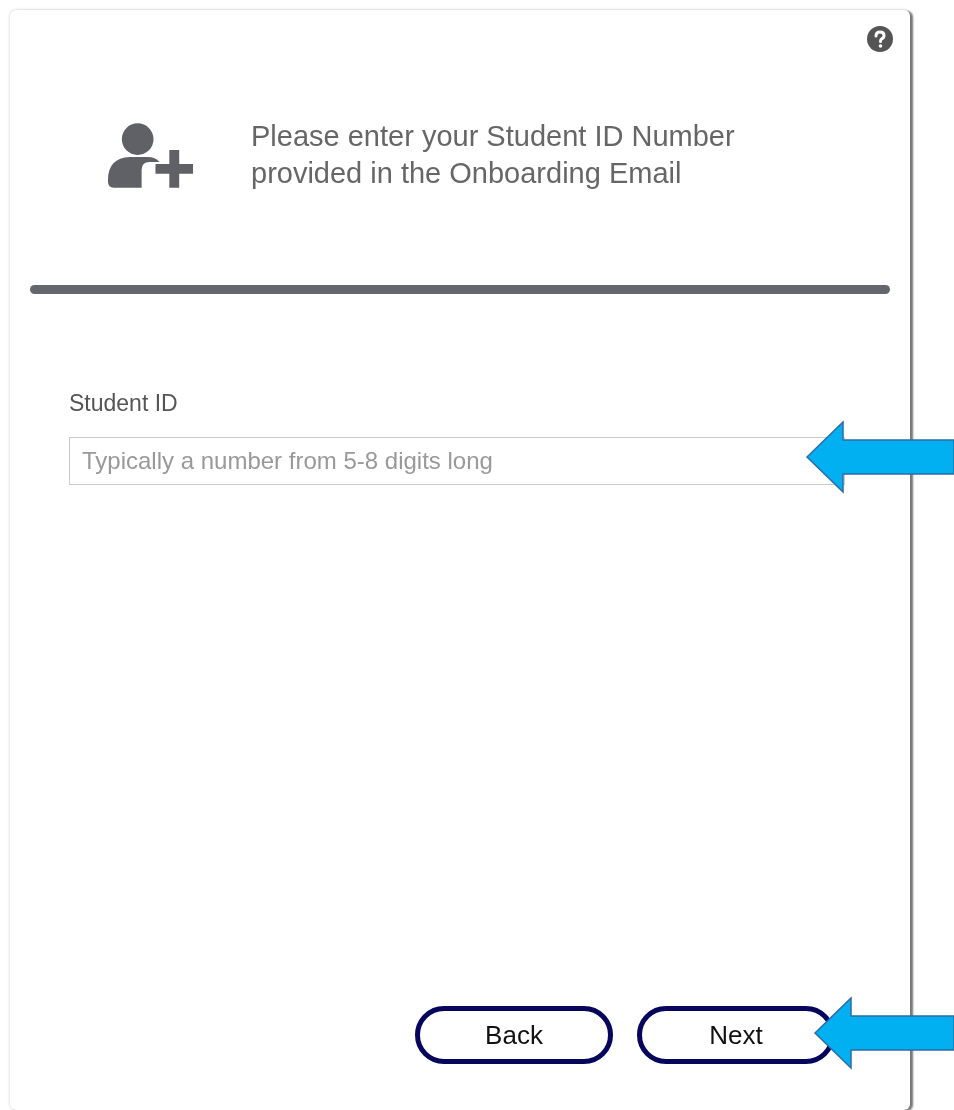 Image resolution: width=954 pixels, height=1110 pixels. Describe the element at coordinates (880, 39) in the screenshot. I see `help-icon` at that location.